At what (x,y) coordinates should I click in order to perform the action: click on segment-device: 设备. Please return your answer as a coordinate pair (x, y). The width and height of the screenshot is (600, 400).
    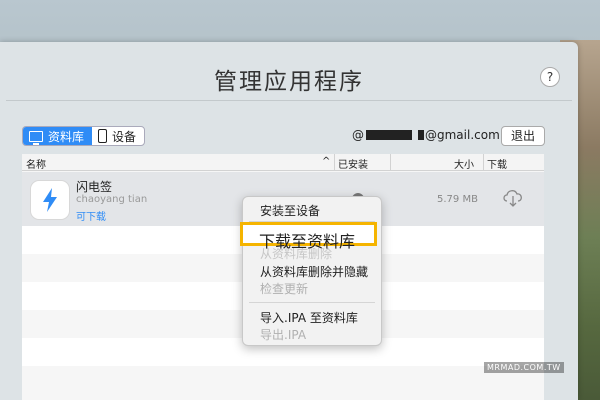
    Looking at the image, I should click on (118, 136).